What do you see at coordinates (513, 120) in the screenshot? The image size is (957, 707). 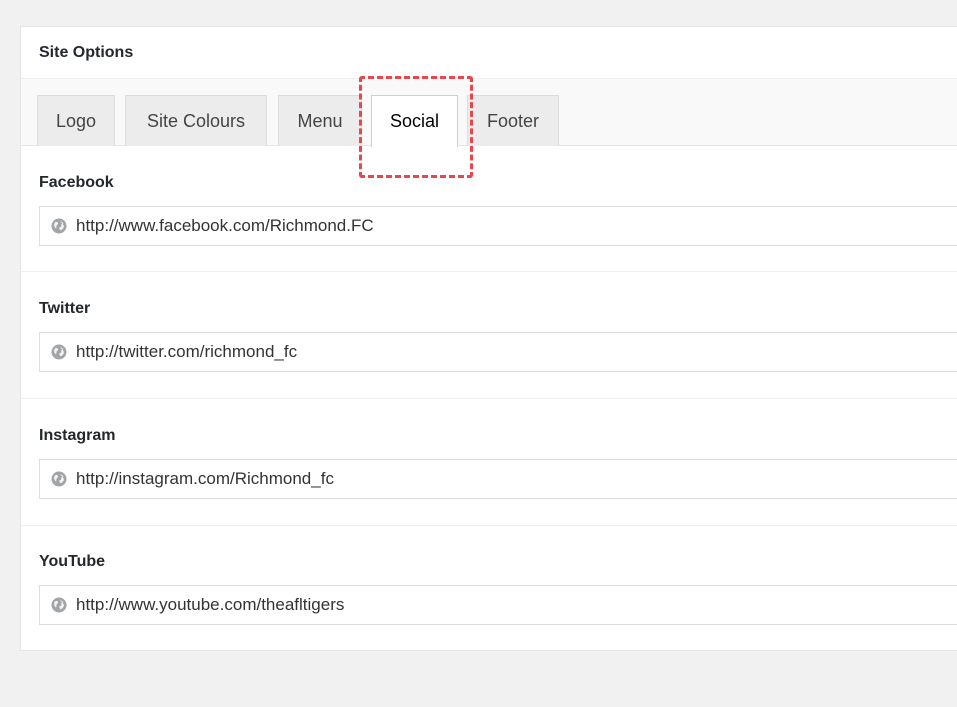 I see `tab-footer: Footer` at bounding box center [513, 120].